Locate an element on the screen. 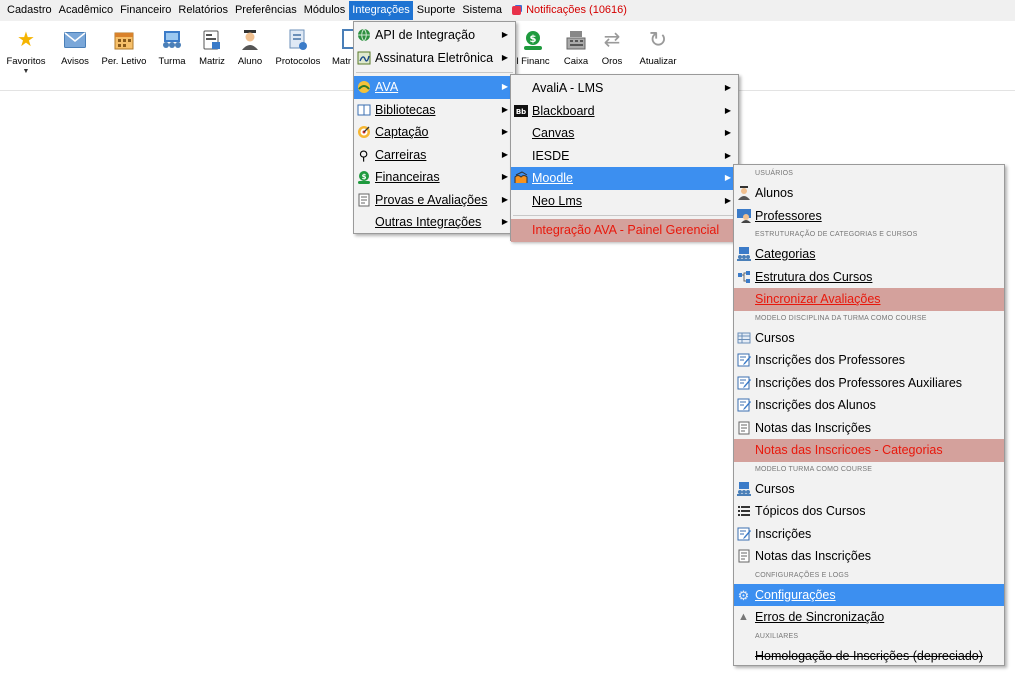 The image size is (1015, 675). menu-cadastro: Cadastro is located at coordinates (29, 10).